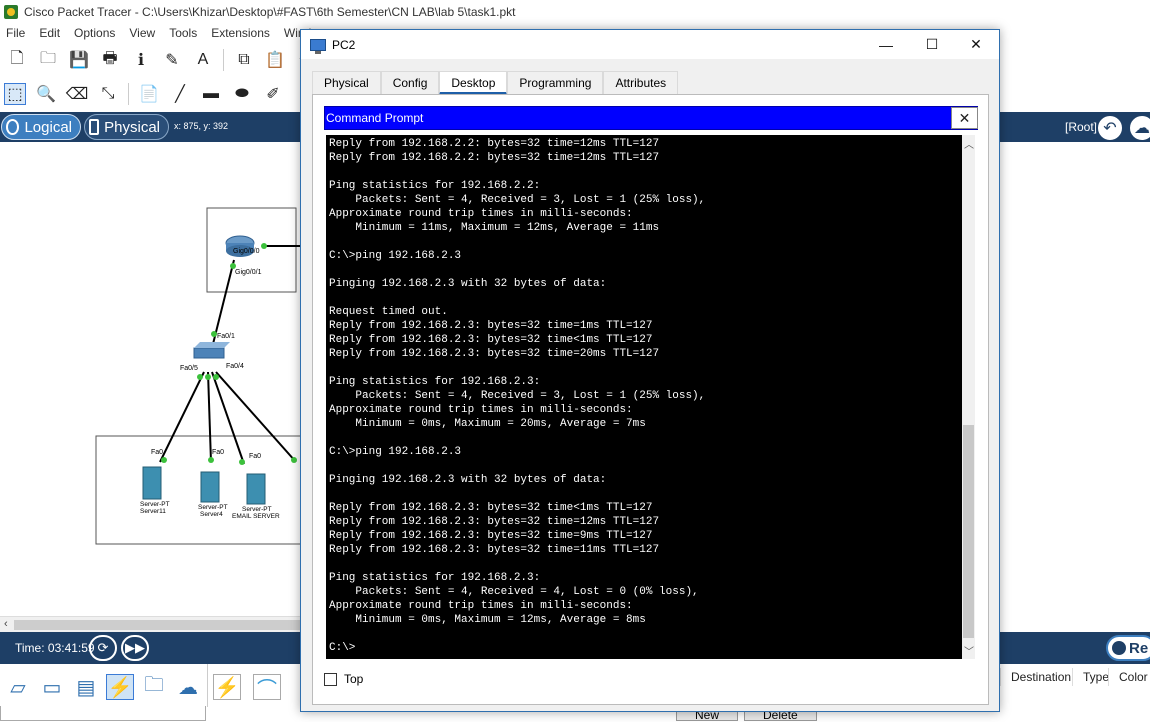 This screenshot has height=722, width=1150. I want to click on delete-icon: ⌫, so click(77, 94).